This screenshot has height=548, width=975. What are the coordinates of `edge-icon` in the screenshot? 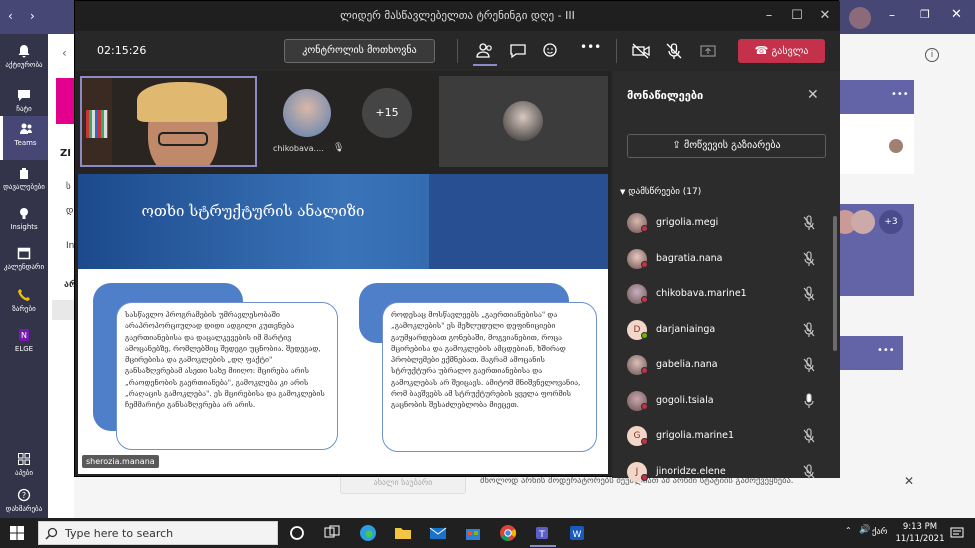 It's located at (368, 533).